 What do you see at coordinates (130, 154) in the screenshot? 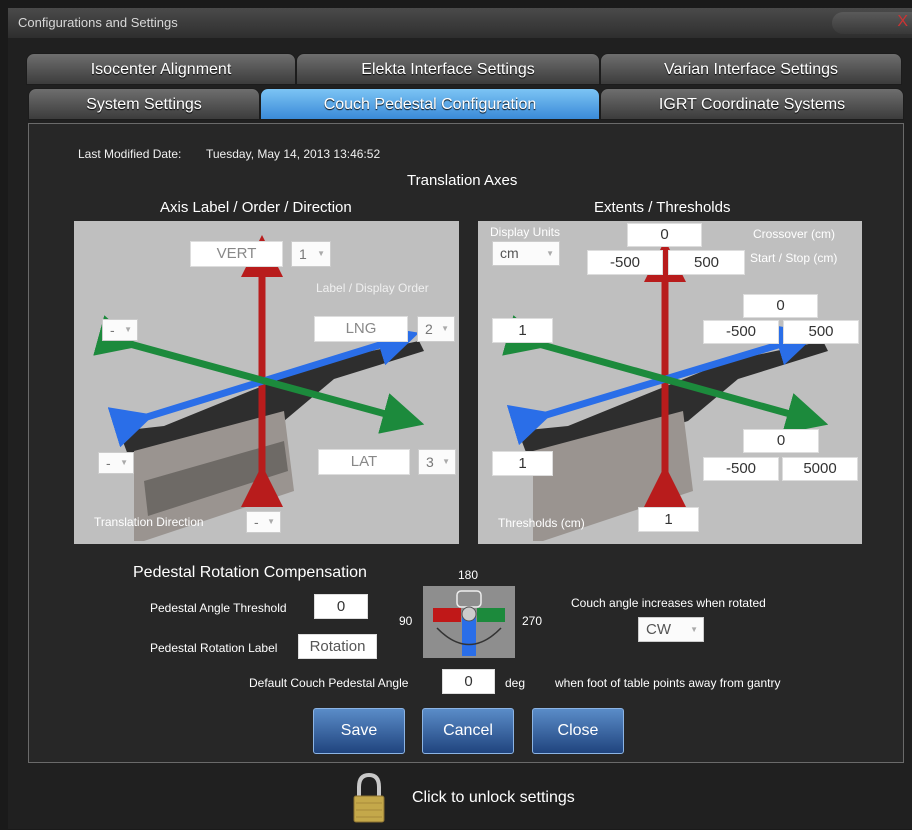
I see `last-modified-label: Last Modified Date:` at bounding box center [130, 154].